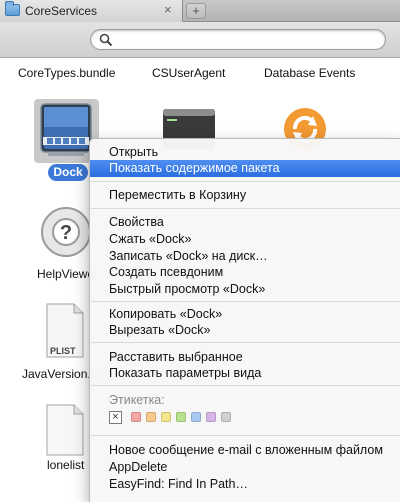 This screenshot has height=502, width=400. I want to click on menu-labels-header: Этикетка:, so click(137, 400).